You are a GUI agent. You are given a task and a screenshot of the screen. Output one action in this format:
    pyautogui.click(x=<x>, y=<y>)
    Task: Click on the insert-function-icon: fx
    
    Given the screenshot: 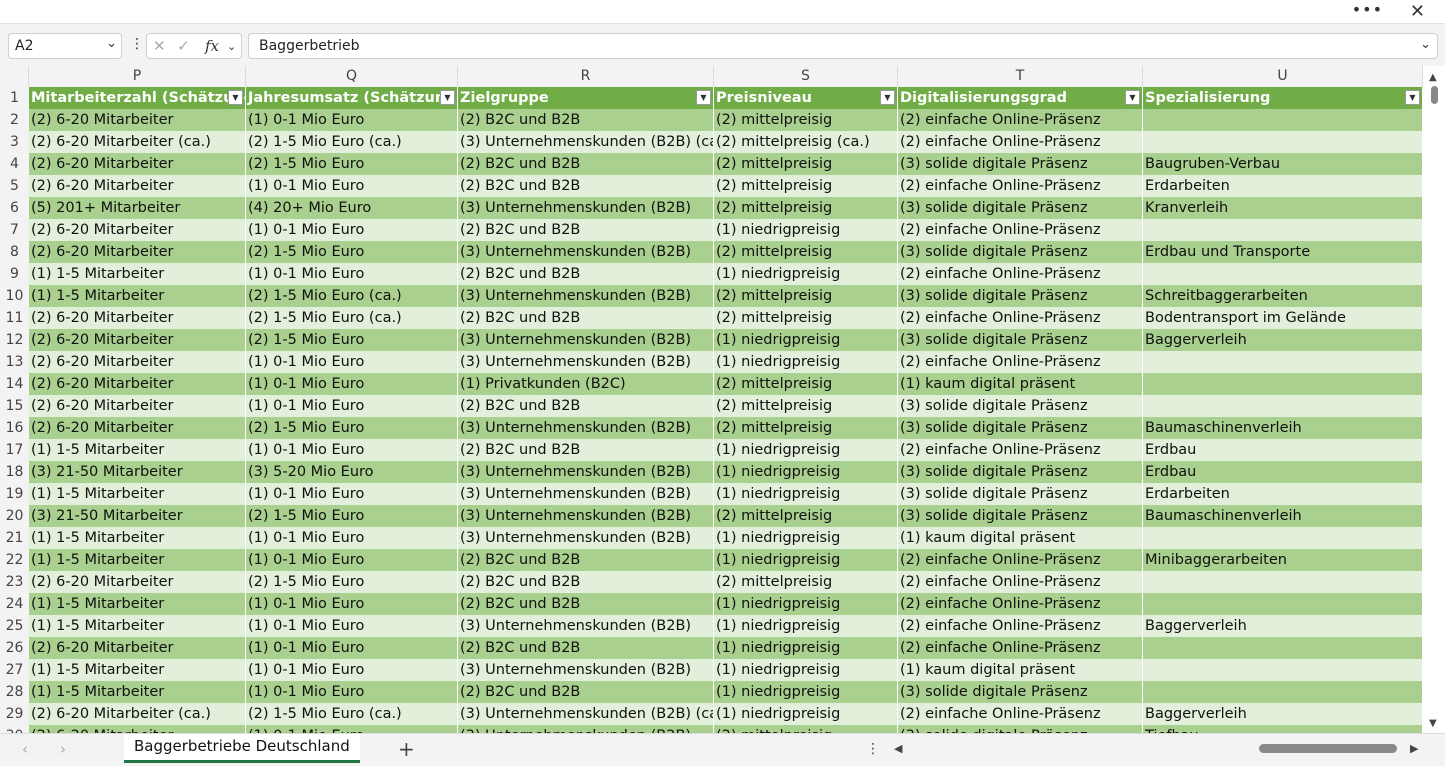 What is the action you would take?
    pyautogui.click(x=212, y=46)
    